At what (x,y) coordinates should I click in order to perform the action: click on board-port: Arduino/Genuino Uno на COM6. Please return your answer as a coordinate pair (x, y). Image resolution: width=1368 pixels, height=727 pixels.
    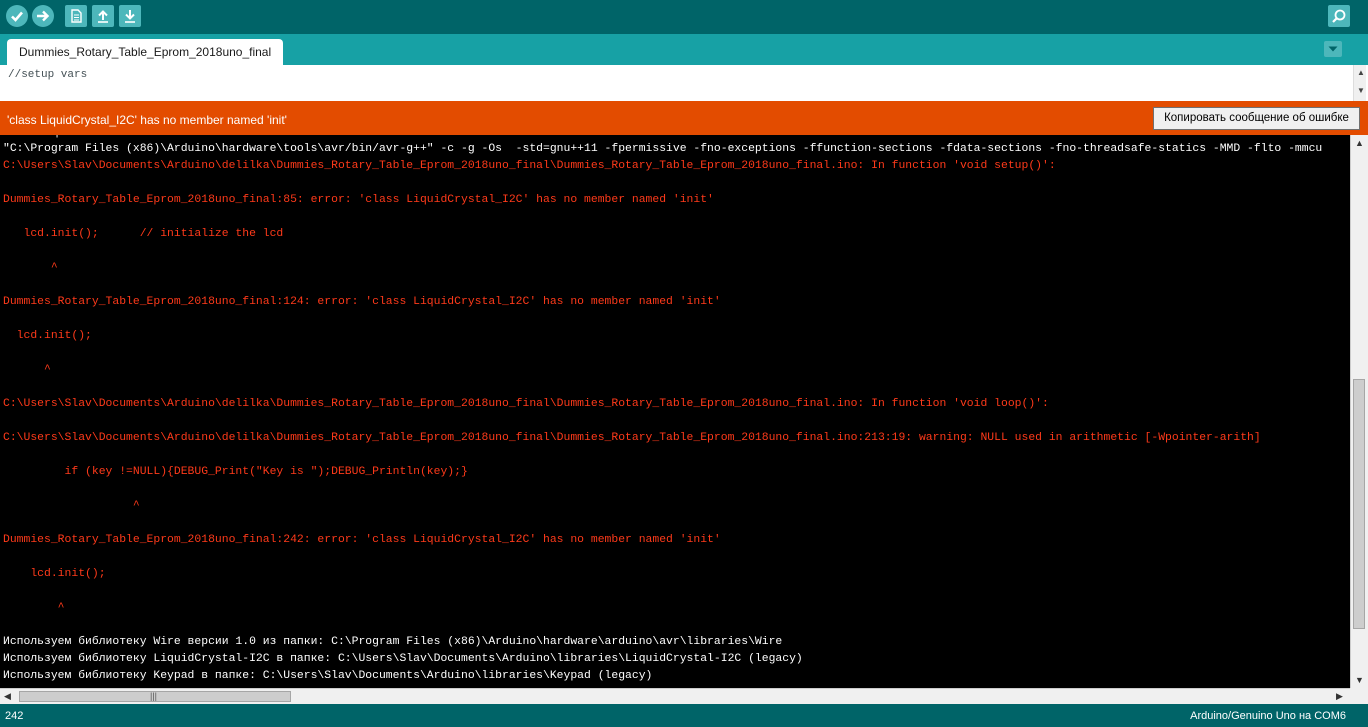
    Looking at the image, I should click on (1268, 716).